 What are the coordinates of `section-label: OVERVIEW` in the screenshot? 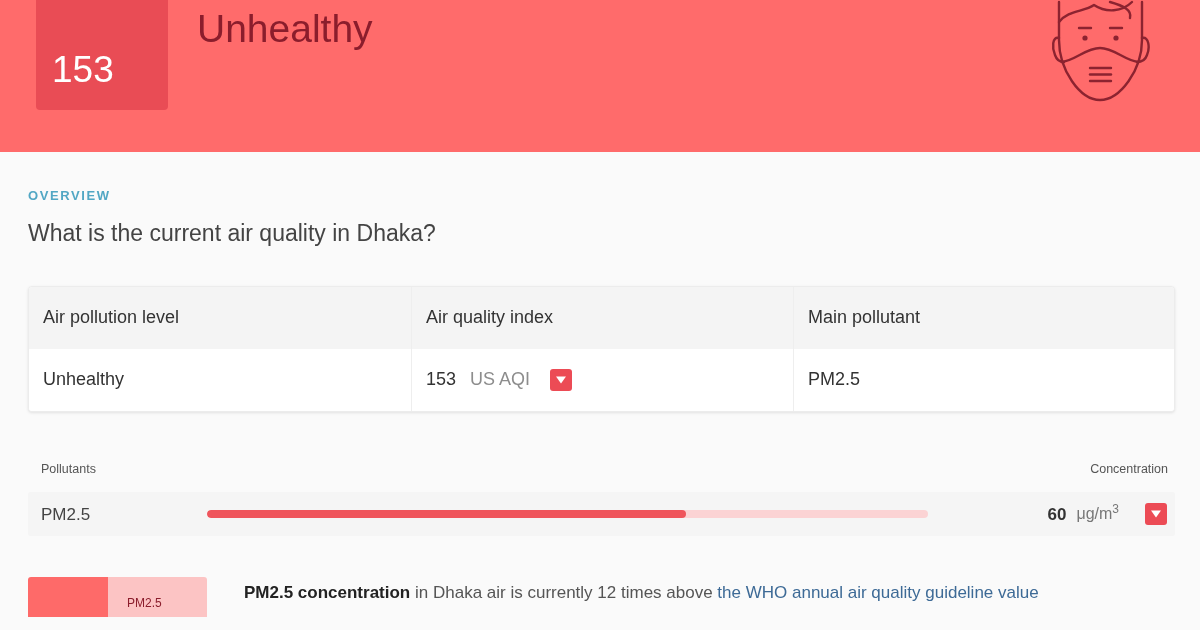 It's located at (70, 195).